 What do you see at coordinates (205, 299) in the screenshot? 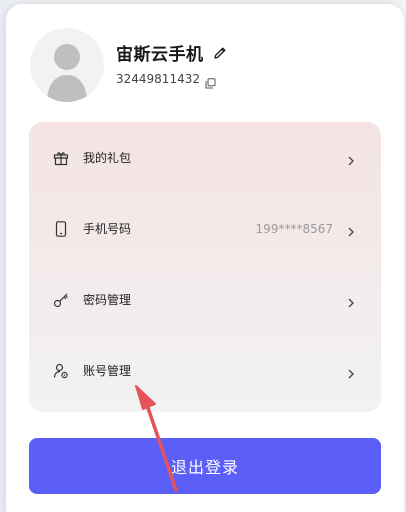
I see `menu-item-password: 密码管理` at bounding box center [205, 299].